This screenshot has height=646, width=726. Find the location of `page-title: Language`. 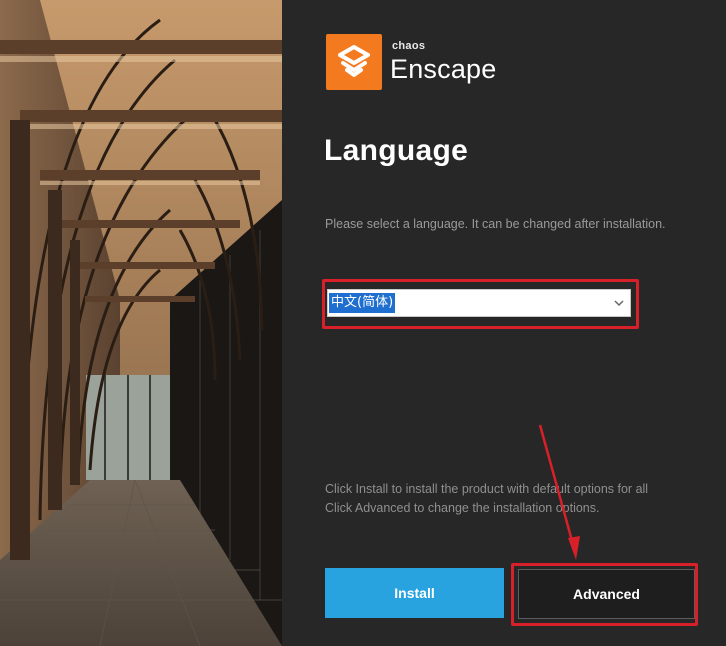

page-title: Language is located at coordinates (396, 150).